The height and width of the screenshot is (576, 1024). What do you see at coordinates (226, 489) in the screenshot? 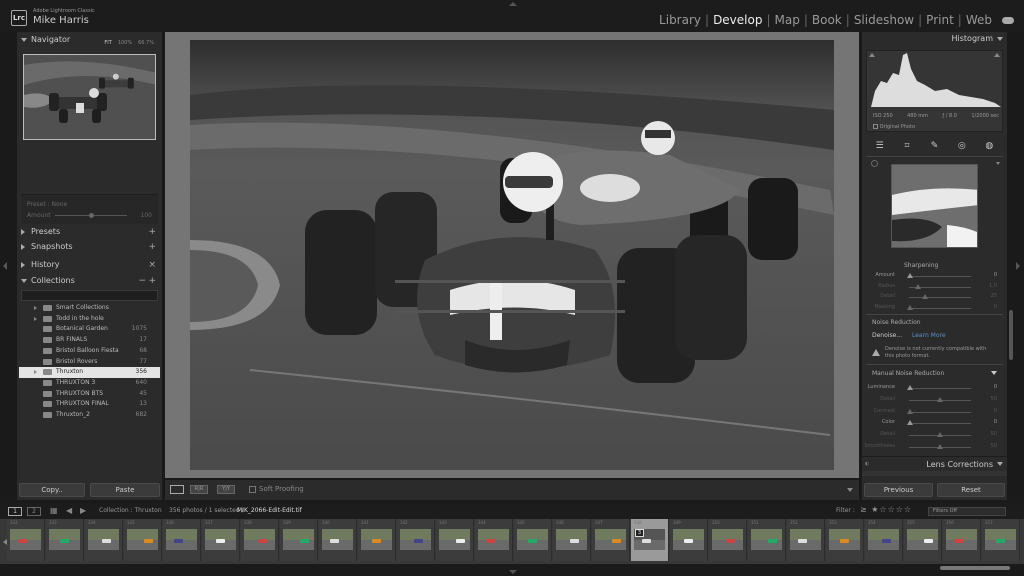
I see `before-after-split-button: Y|Y` at bounding box center [226, 489].